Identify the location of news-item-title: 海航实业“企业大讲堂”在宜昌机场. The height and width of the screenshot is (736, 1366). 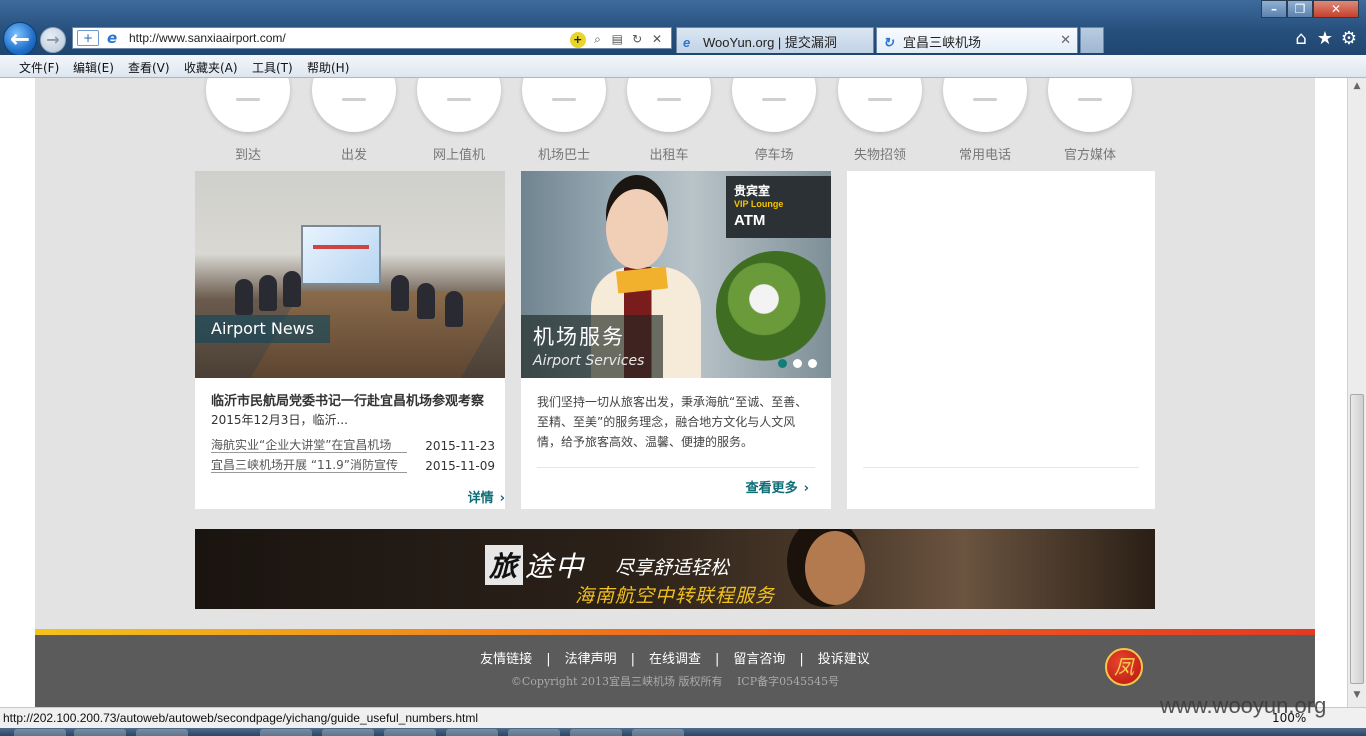
(309, 446).